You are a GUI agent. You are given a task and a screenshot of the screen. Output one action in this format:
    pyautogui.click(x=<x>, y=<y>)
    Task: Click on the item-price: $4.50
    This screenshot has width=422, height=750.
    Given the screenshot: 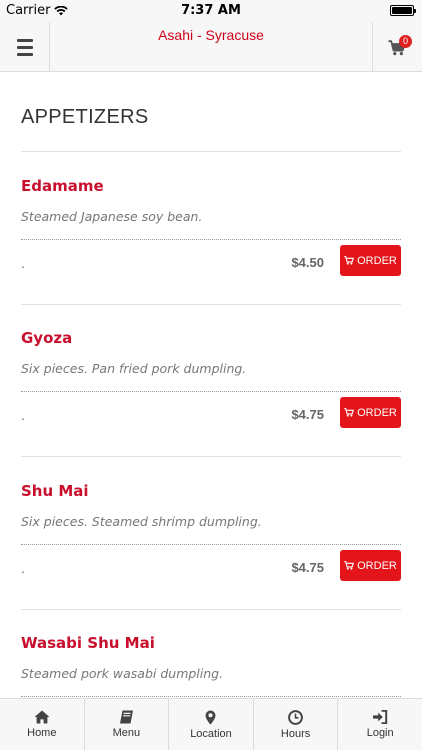 What is the action you would take?
    pyautogui.click(x=307, y=262)
    